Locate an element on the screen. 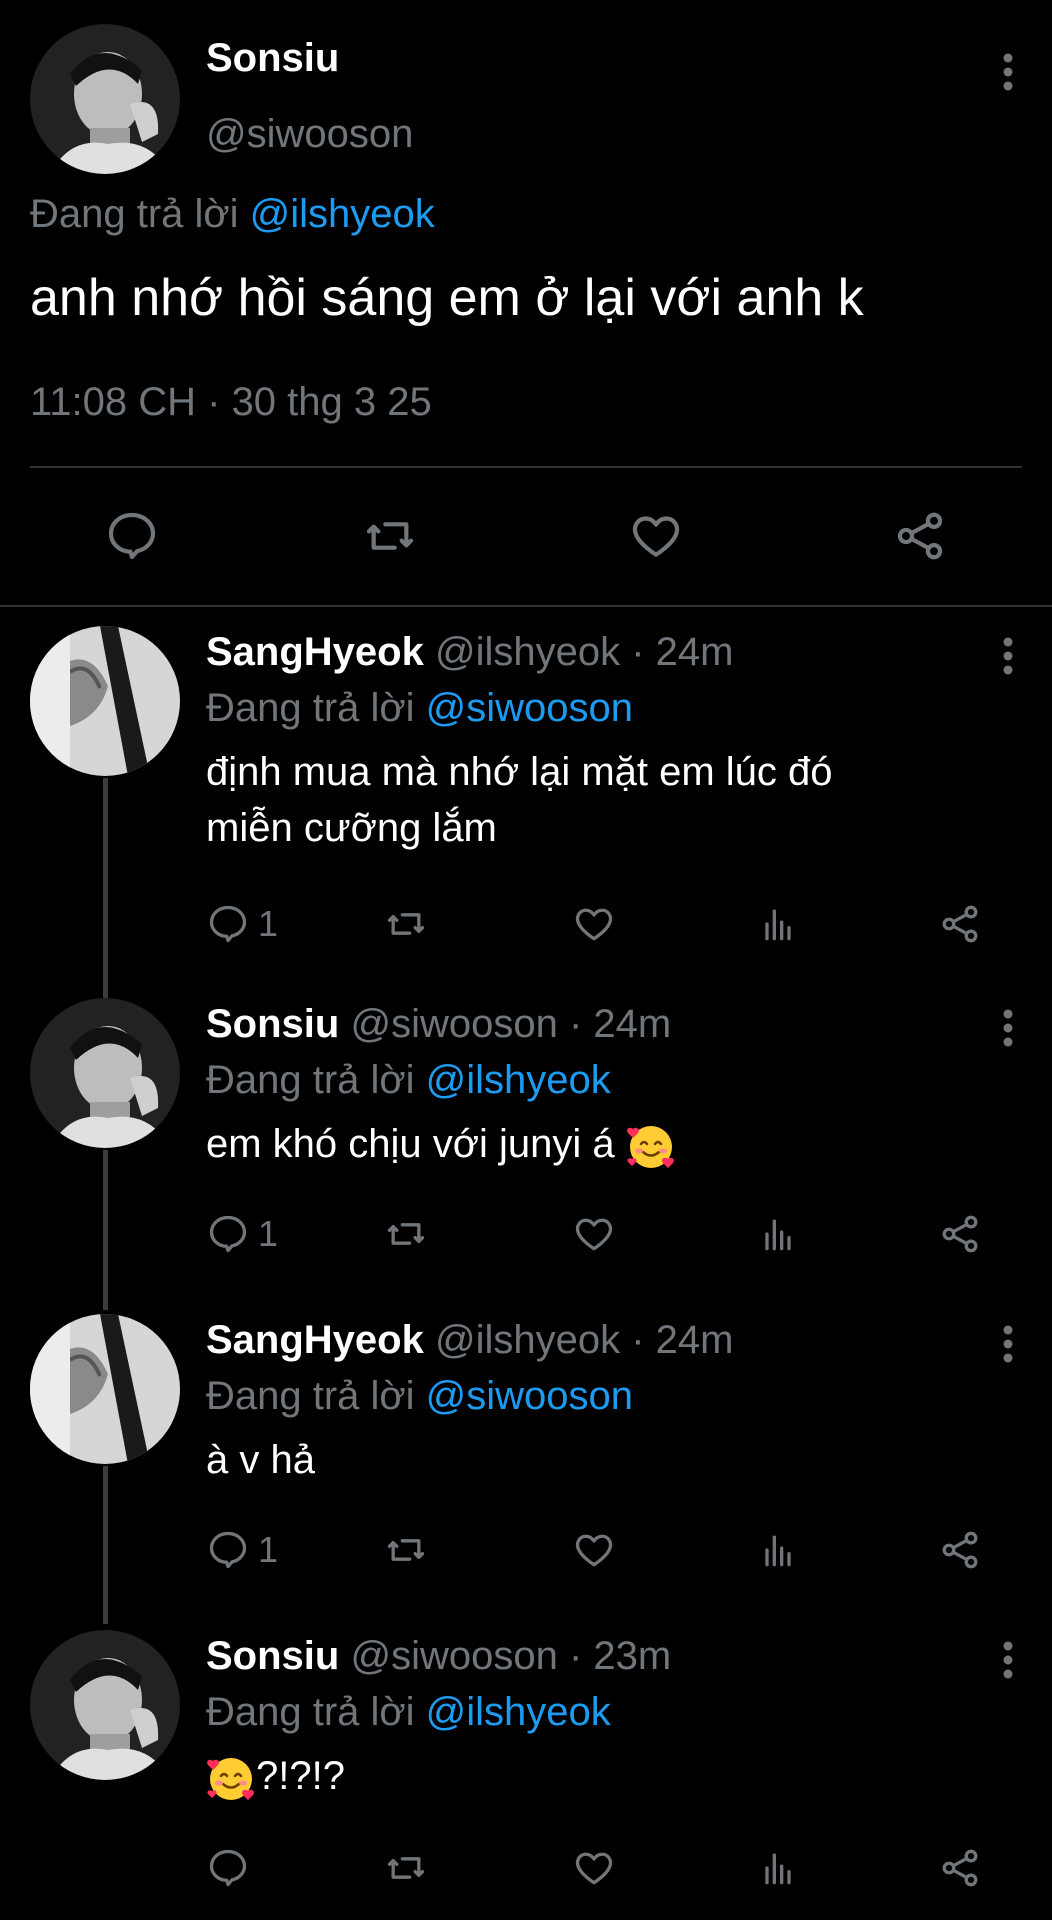 The height and width of the screenshot is (1920, 1052). action-bar is located at coordinates (606, 1868).